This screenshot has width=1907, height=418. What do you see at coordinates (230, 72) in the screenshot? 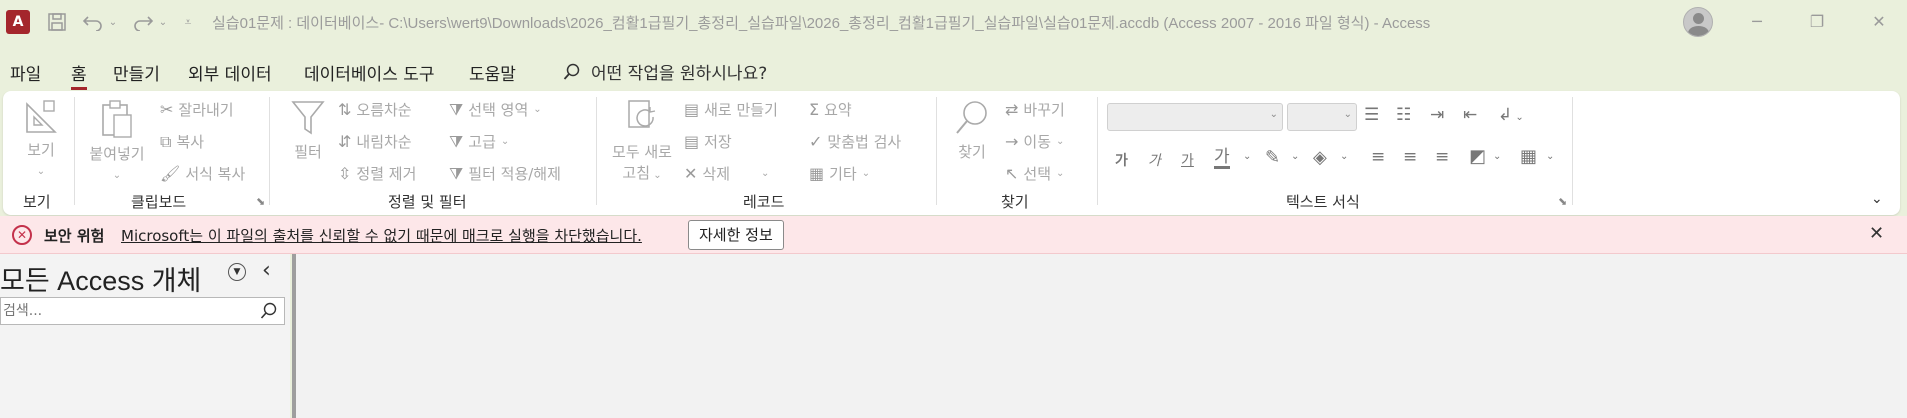
I see `tab-external-data: 외부 데이터` at bounding box center [230, 72].